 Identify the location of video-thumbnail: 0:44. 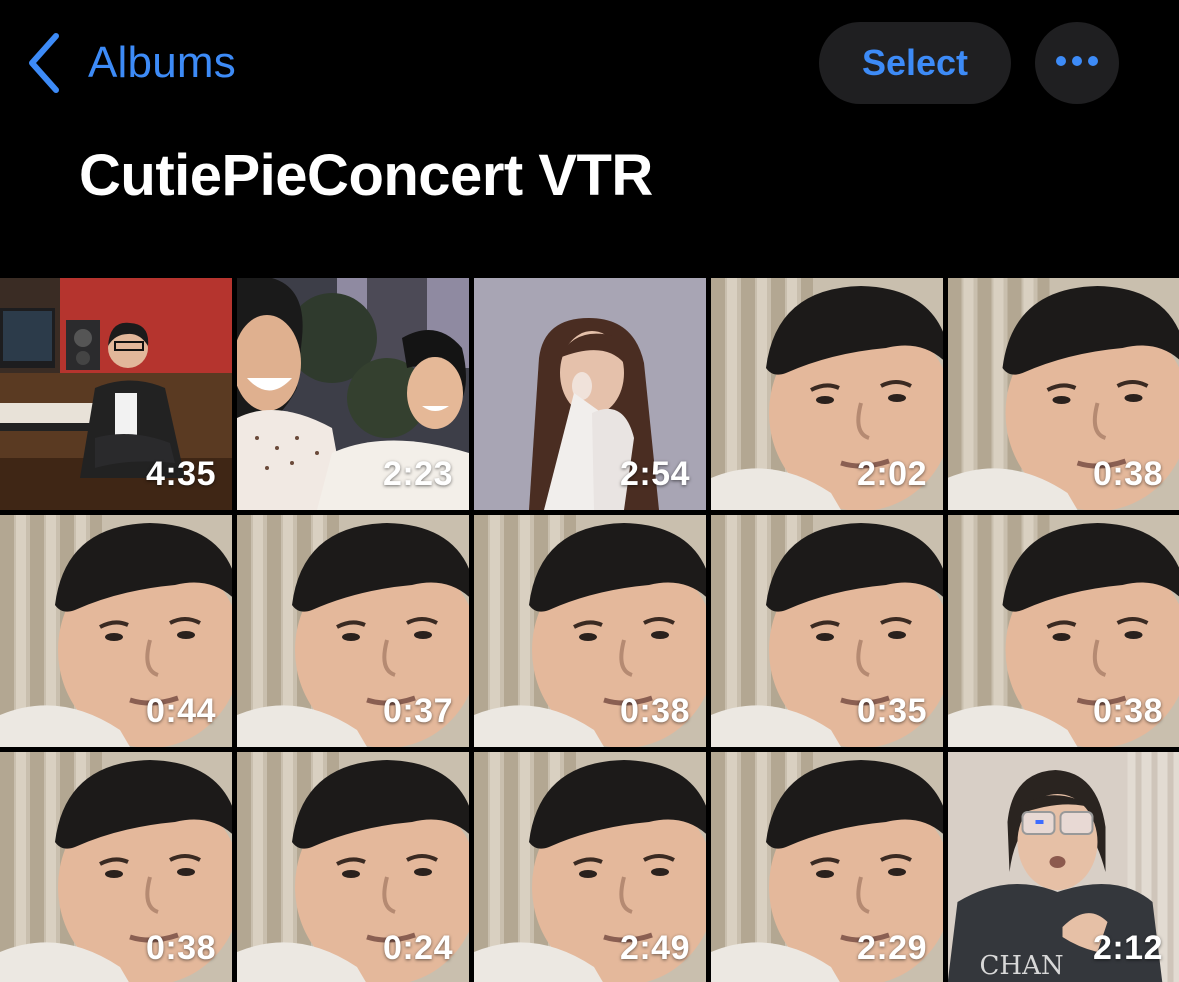
(116, 631).